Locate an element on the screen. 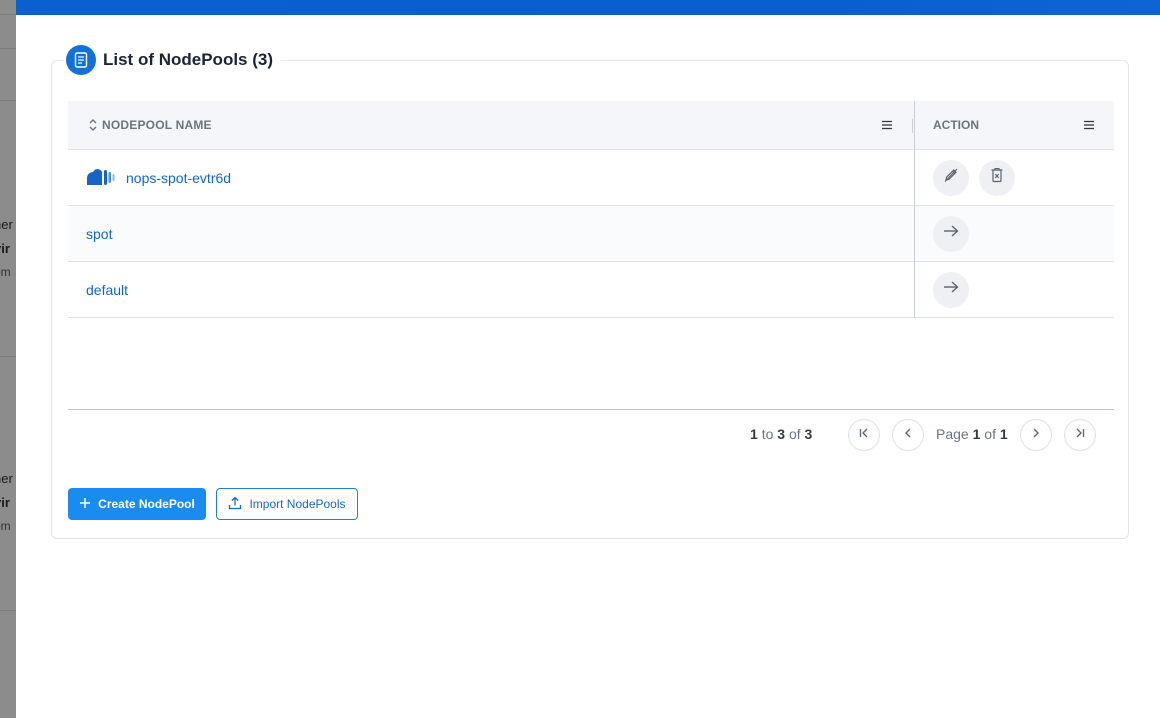 The image size is (1160, 718). column-header-name: NODEPOOL NAME is located at coordinates (150, 125).